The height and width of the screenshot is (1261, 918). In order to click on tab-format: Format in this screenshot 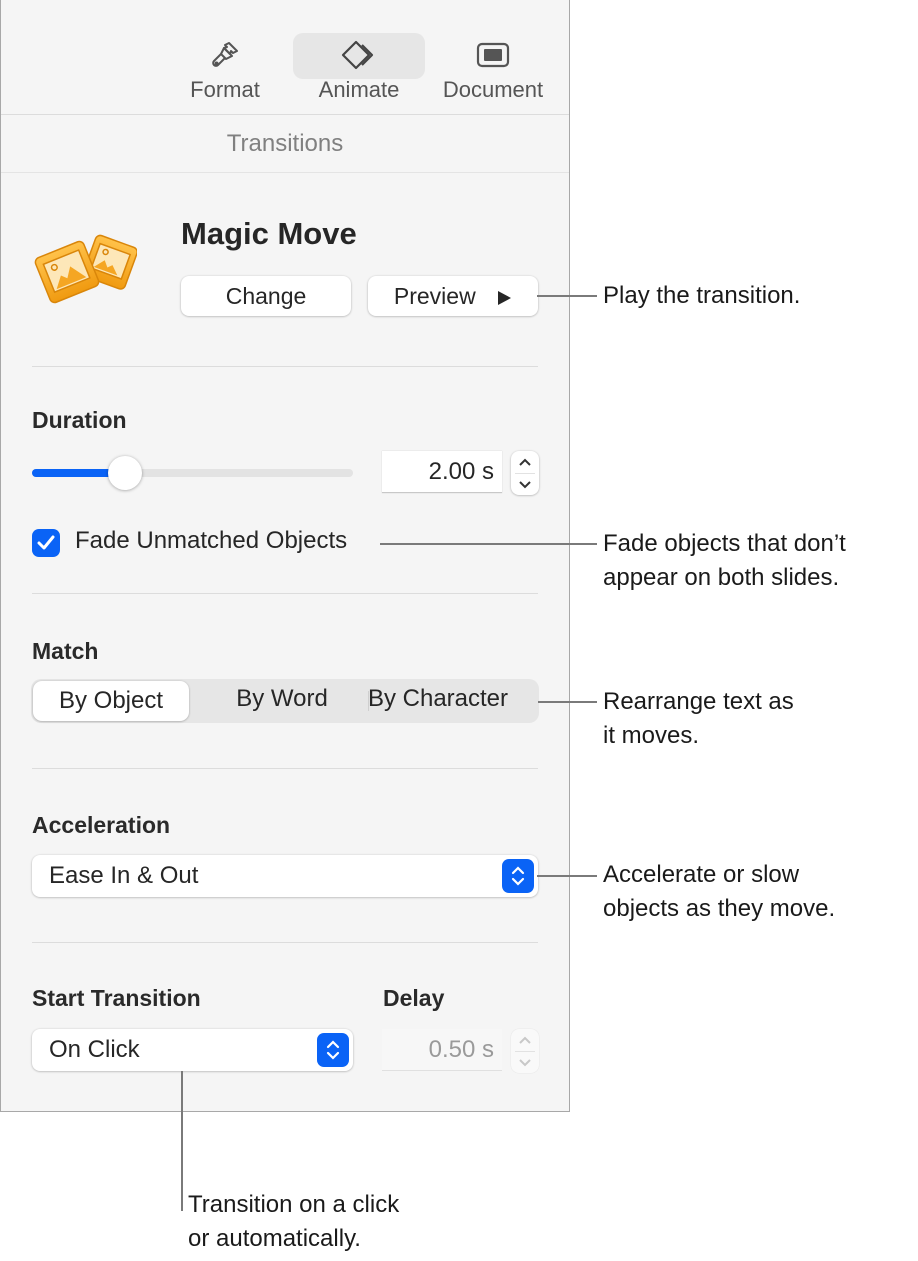, I will do `click(225, 69)`.